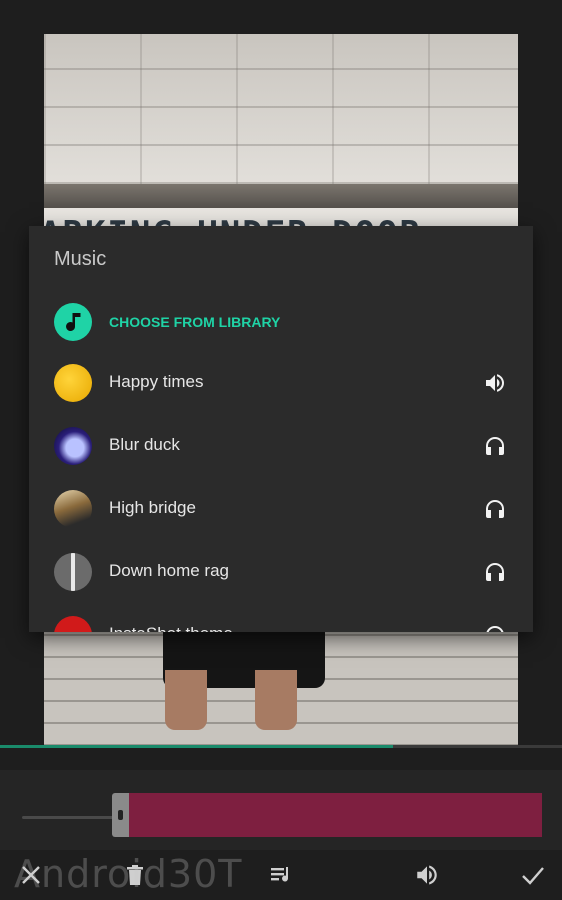 The image size is (562, 900). What do you see at coordinates (197, 746) in the screenshot?
I see `playback-progress-fill` at bounding box center [197, 746].